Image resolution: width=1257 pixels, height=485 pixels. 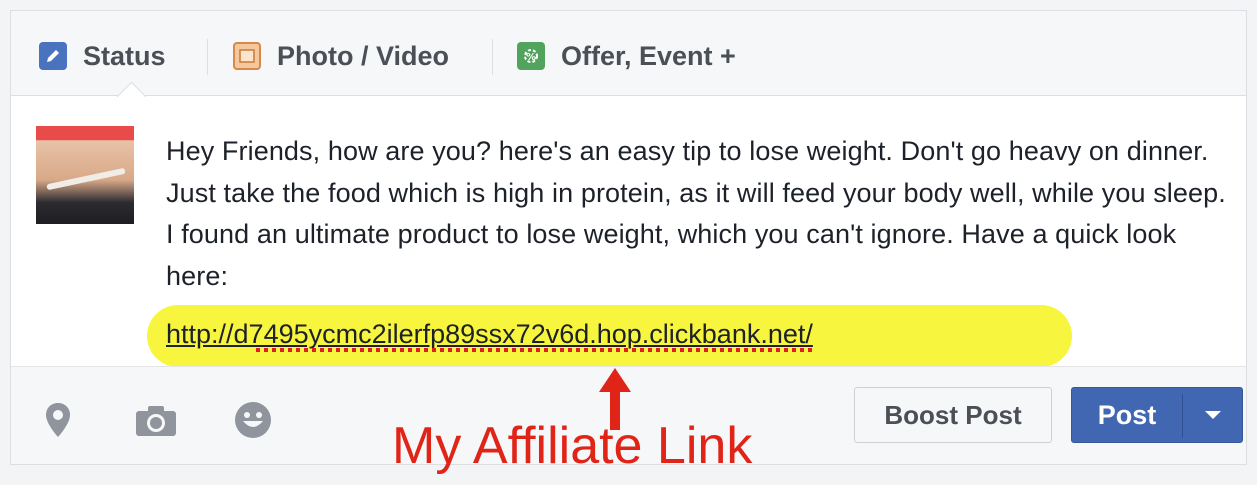 What do you see at coordinates (86, 179) in the screenshot?
I see `avatar-measuring-tape` at bounding box center [86, 179].